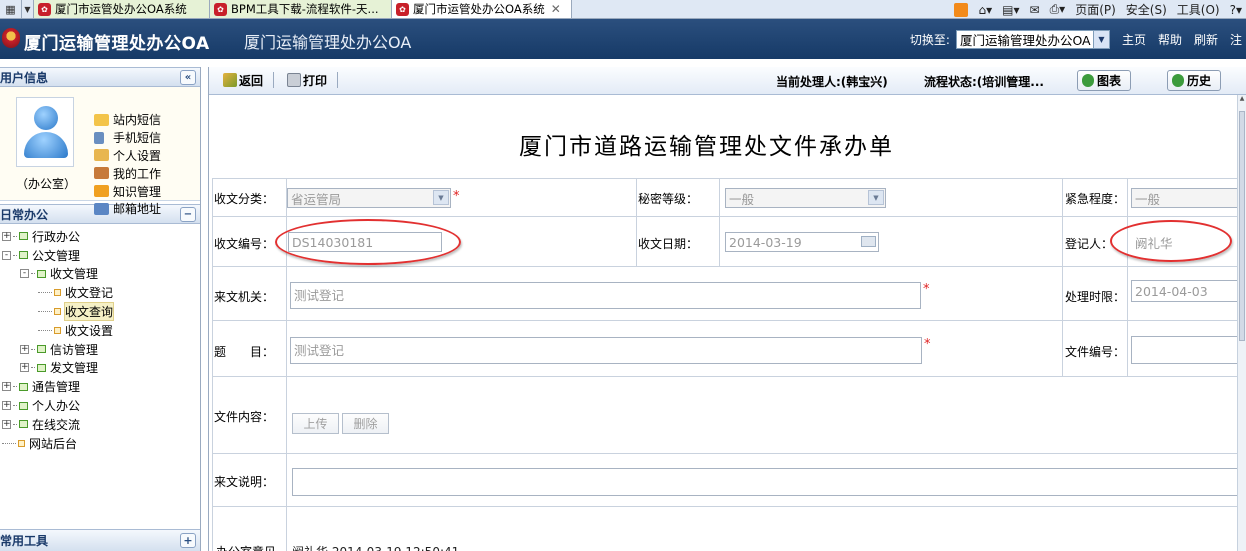 Image resolution: width=1246 pixels, height=551 pixels. What do you see at coordinates (605, 295) in the screenshot?
I see `from-org-field: 测试登记` at bounding box center [605, 295].